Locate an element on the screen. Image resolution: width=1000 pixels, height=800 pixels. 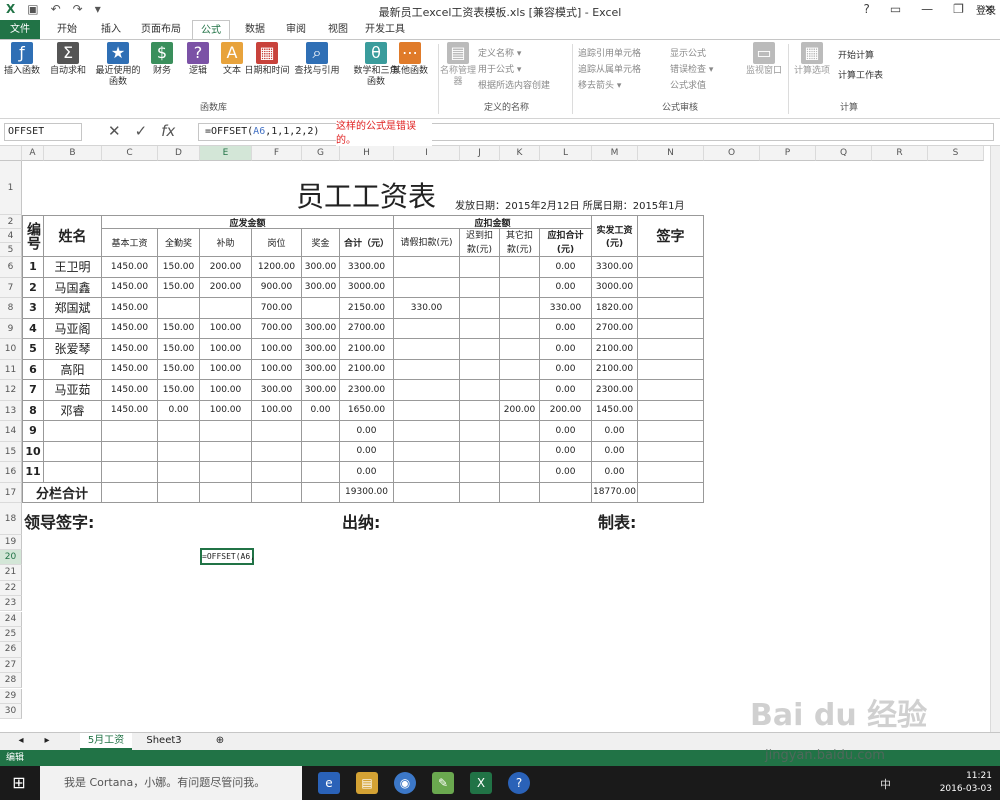
column-header: F is located at coordinates (277, 153).